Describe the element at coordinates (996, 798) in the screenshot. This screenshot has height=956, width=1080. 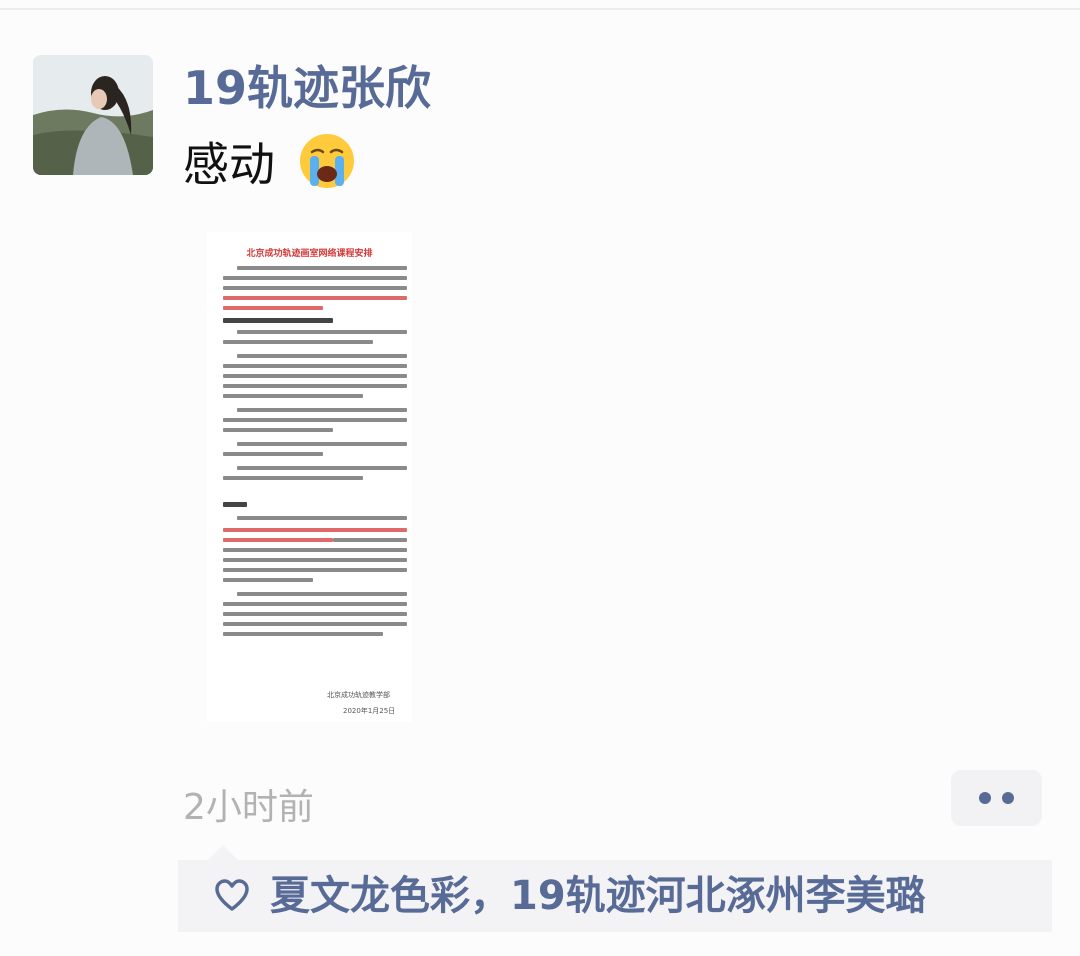
I see `more-button` at that location.